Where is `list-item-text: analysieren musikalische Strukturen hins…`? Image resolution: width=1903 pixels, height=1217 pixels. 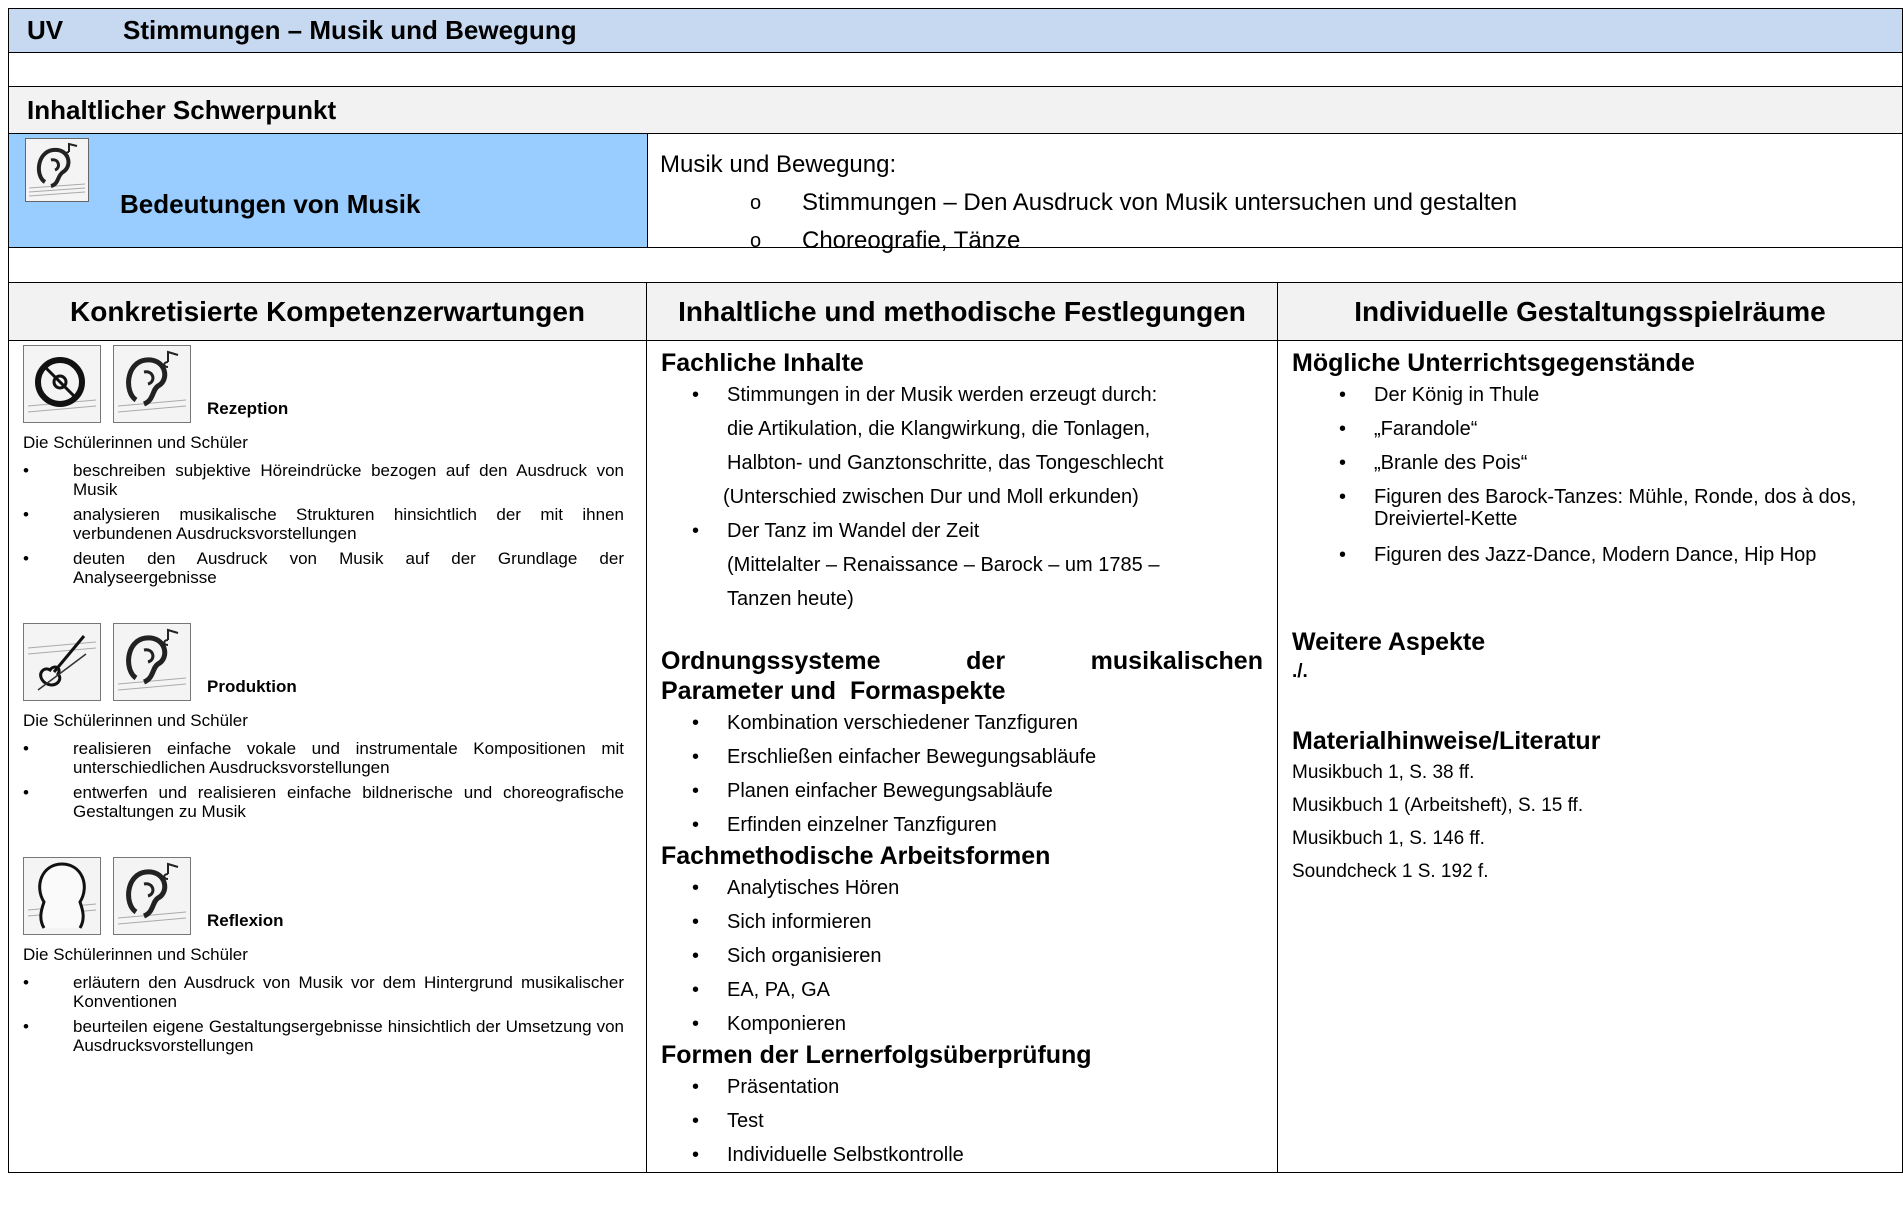
list-item-text: analysieren musikalische Strukturen hins… is located at coordinates (348, 524).